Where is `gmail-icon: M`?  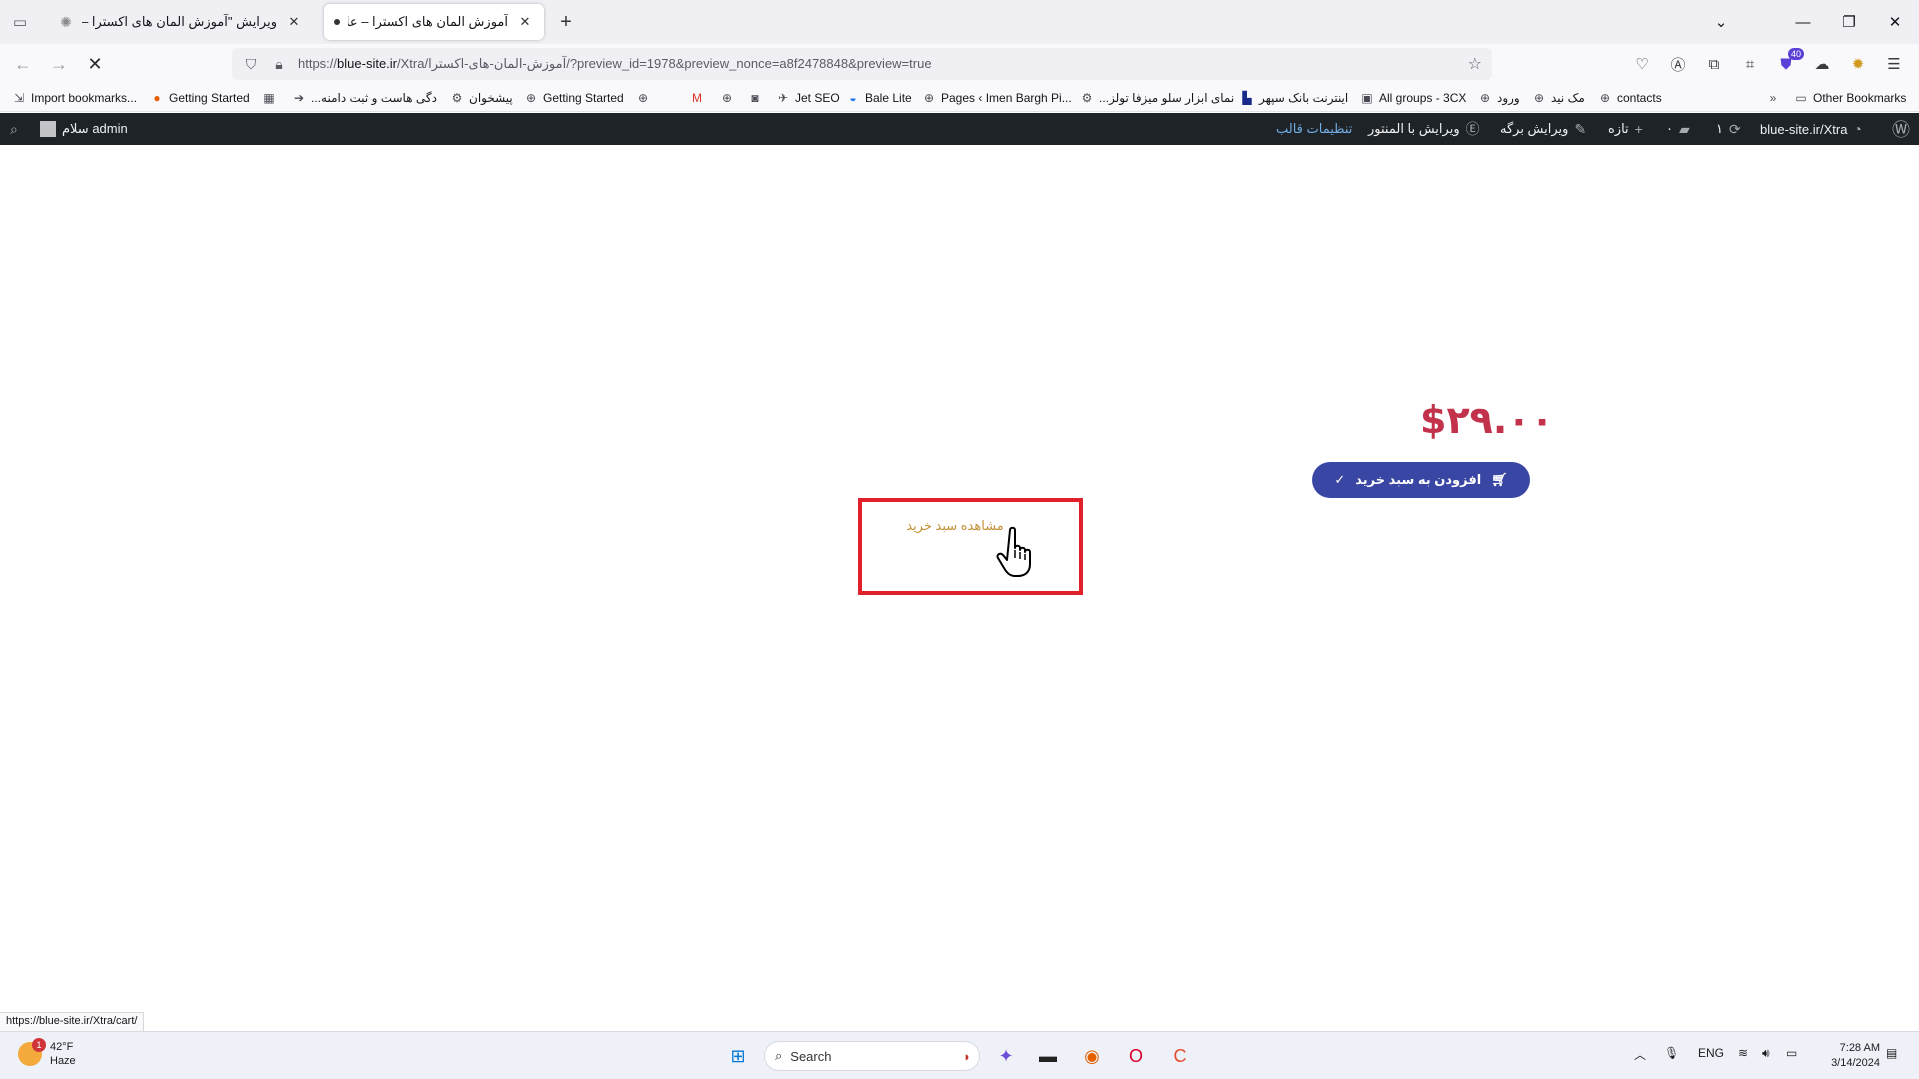
gmail-icon: M is located at coordinates (697, 98).